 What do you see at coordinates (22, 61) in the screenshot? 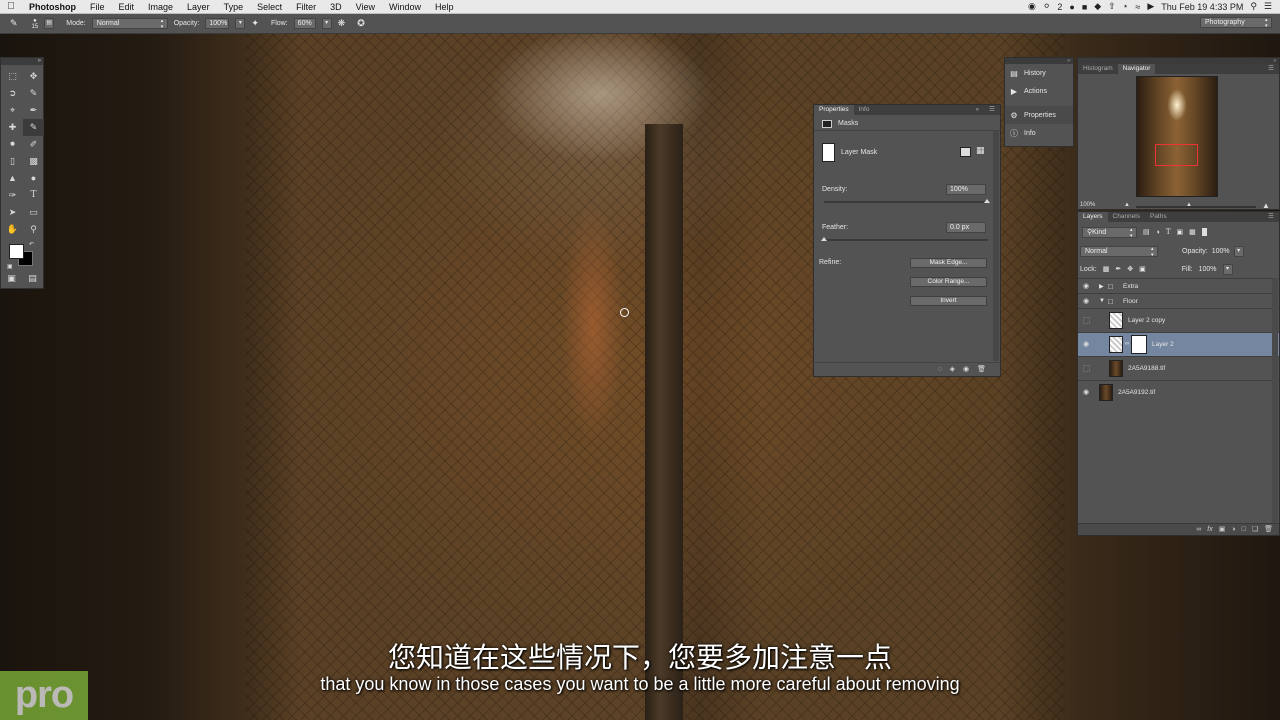
I see `toolbox-collapse-icon: »` at bounding box center [22, 61].